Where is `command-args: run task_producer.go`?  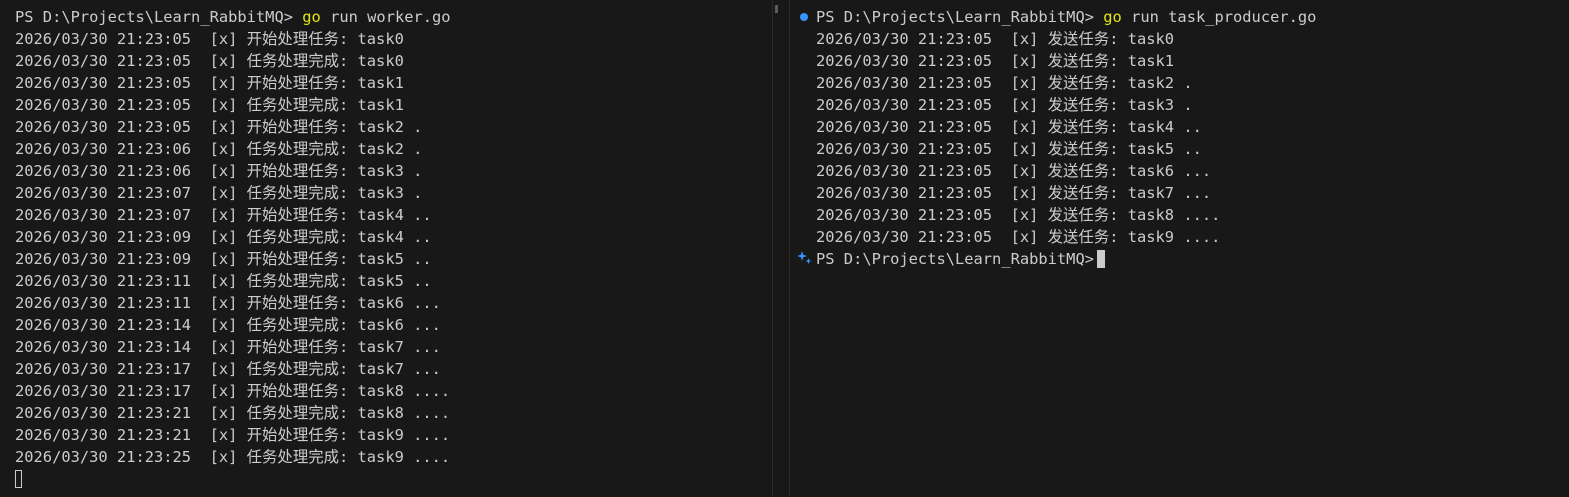 command-args: run task_producer.go is located at coordinates (1224, 17).